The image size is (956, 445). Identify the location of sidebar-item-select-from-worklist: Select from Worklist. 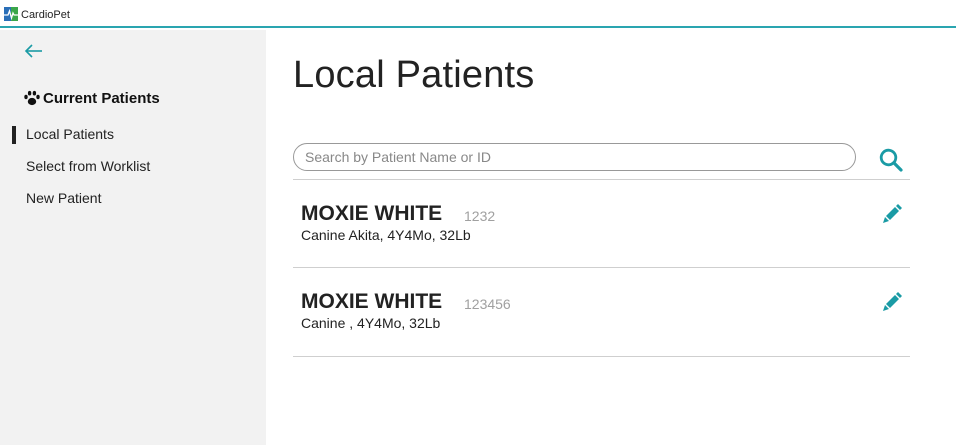
(88, 166).